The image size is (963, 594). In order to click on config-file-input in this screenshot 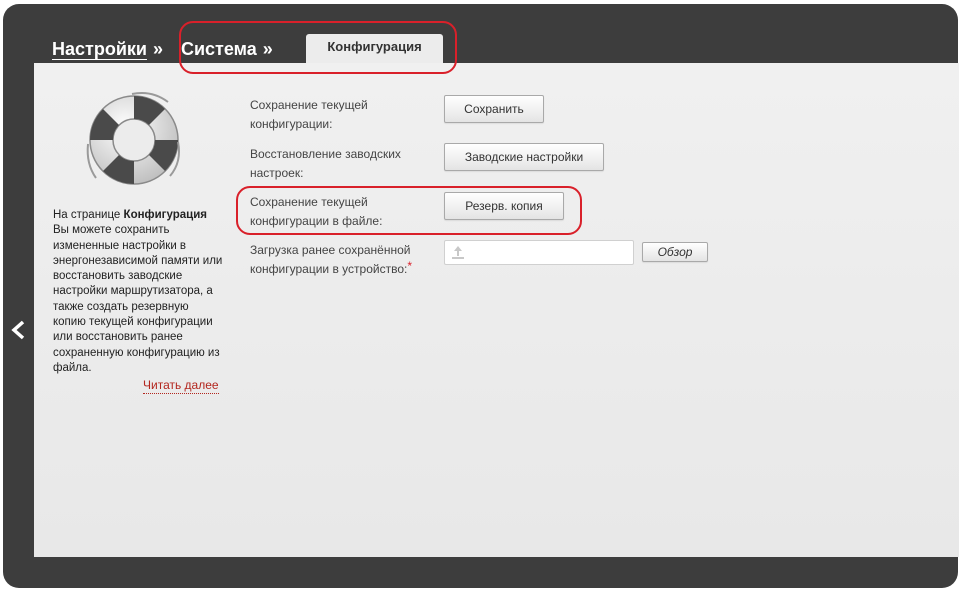, I will do `click(539, 252)`.